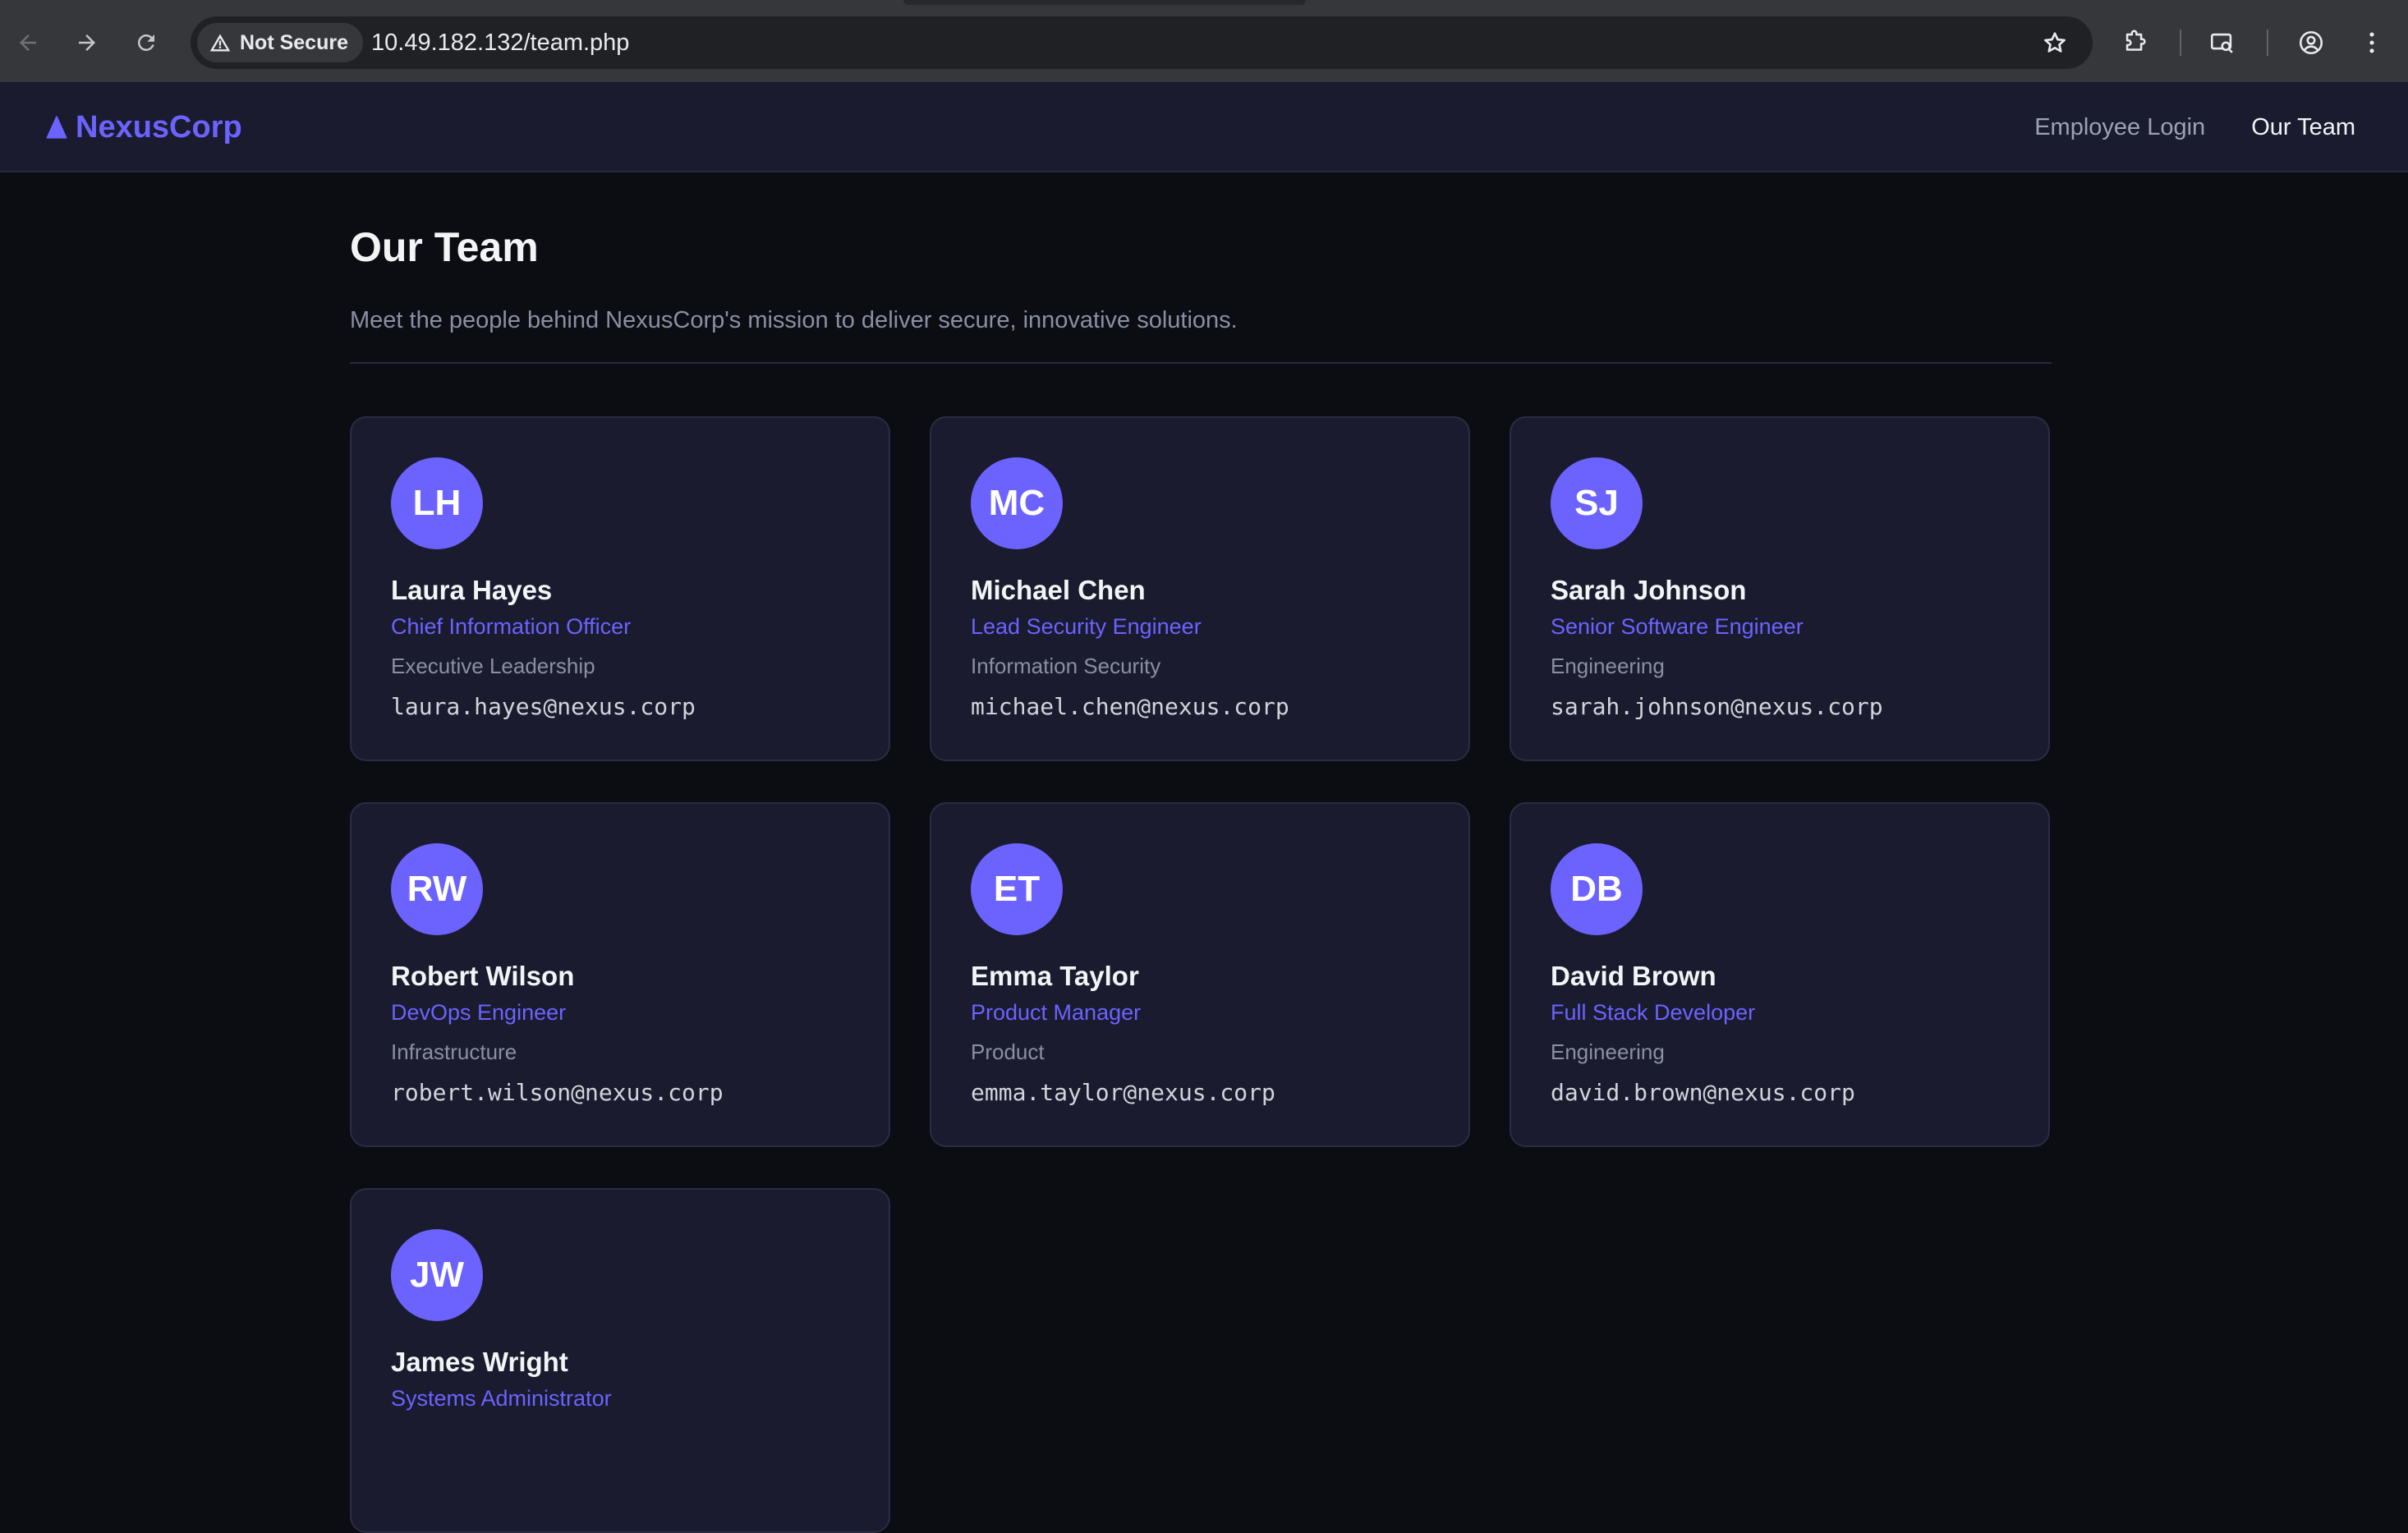 Image resolution: width=2408 pixels, height=1533 pixels. Describe the element at coordinates (1017, 503) in the screenshot. I see `avatar: MC` at that location.